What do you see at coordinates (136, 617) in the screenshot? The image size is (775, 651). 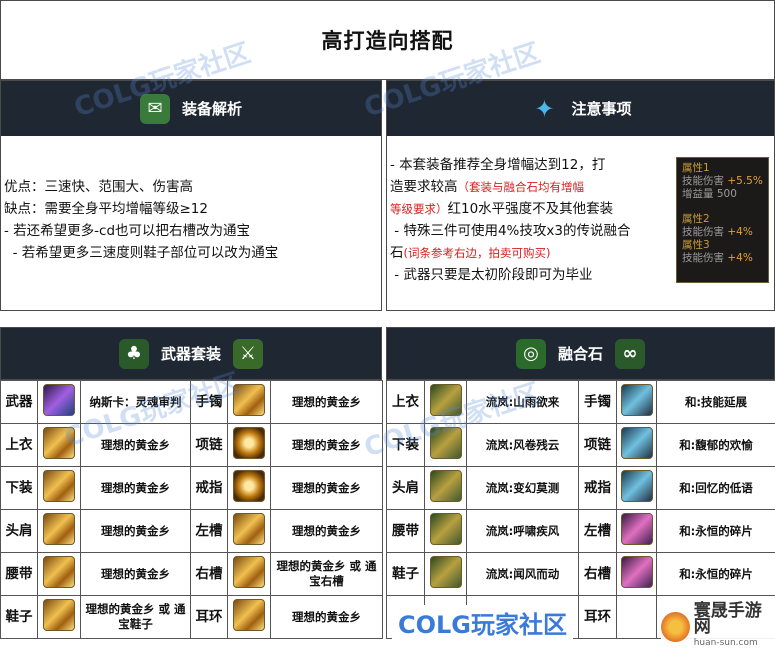 I see `item-name: 理想的黄金乡 或 通宝鞋子` at bounding box center [136, 617].